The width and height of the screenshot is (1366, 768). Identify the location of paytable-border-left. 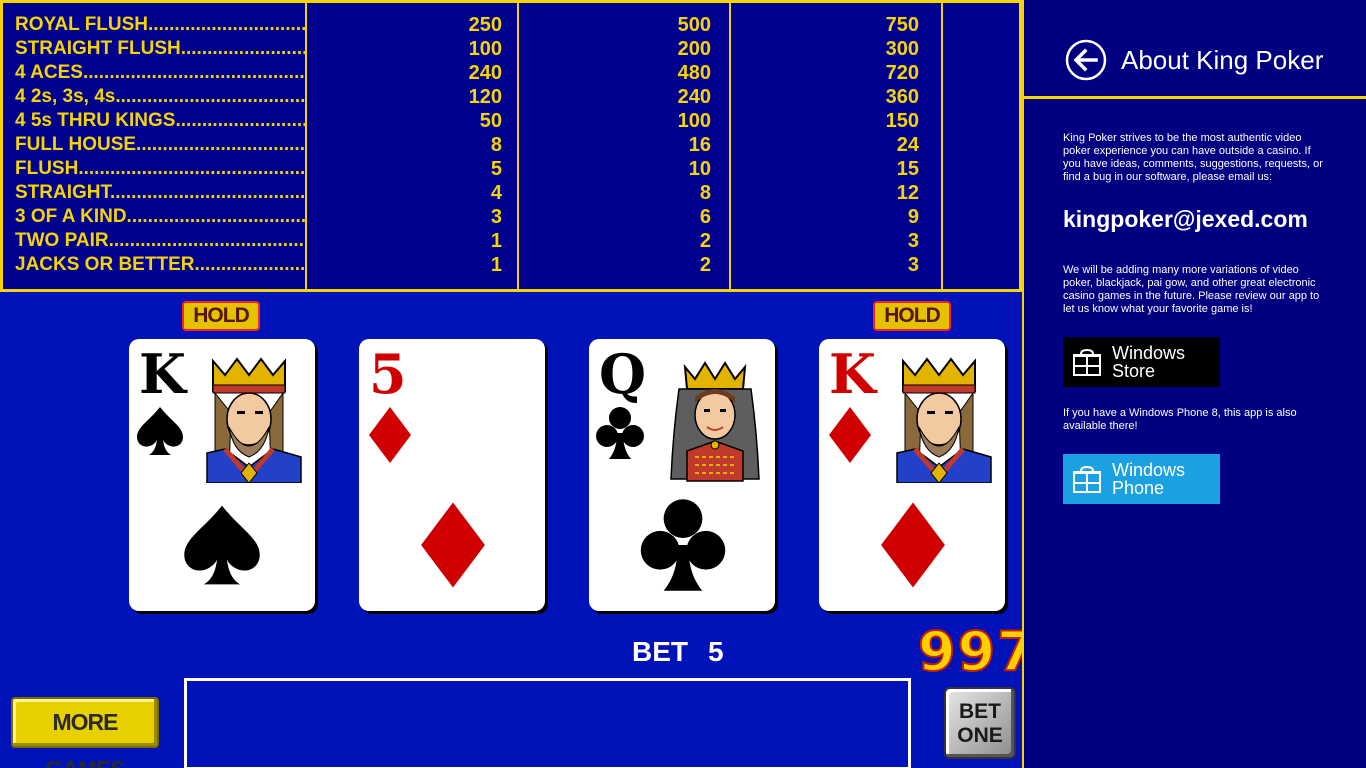
(1, 146).